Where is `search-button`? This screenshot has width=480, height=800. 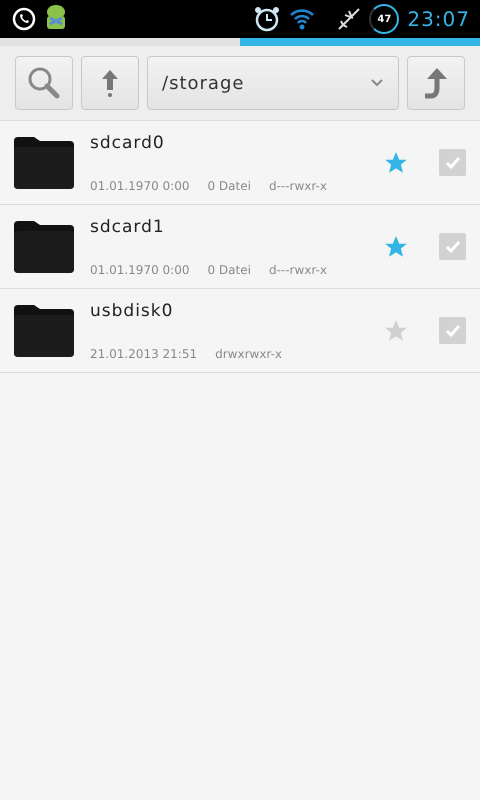 search-button is located at coordinates (44, 83).